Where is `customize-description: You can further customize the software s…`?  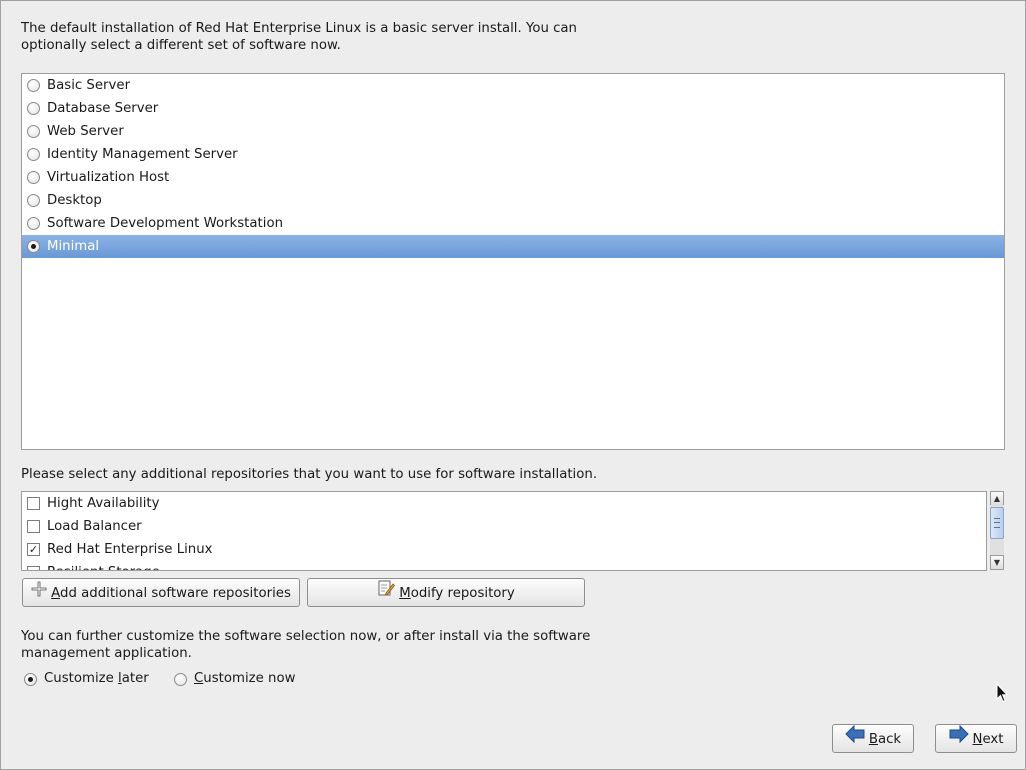
customize-description: You can further customize the software s… is located at coordinates (306, 645).